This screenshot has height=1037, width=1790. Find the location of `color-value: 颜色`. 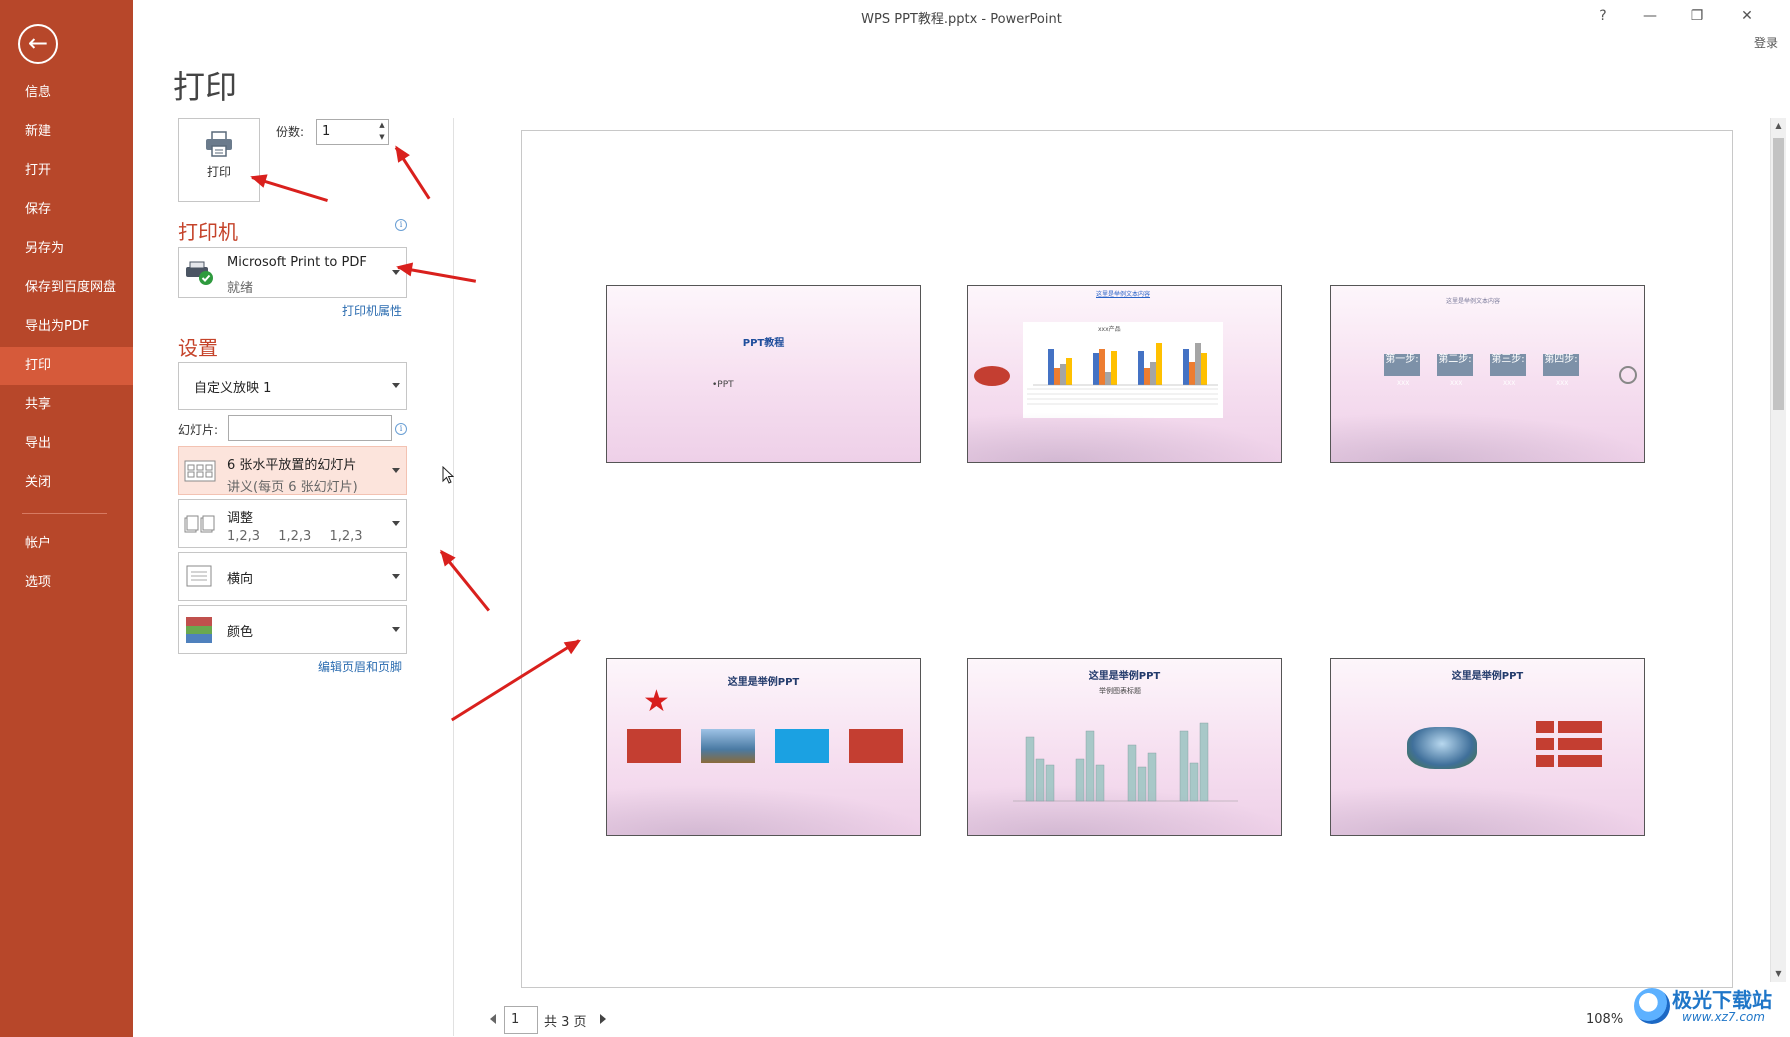

color-value: 颜色 is located at coordinates (240, 632).